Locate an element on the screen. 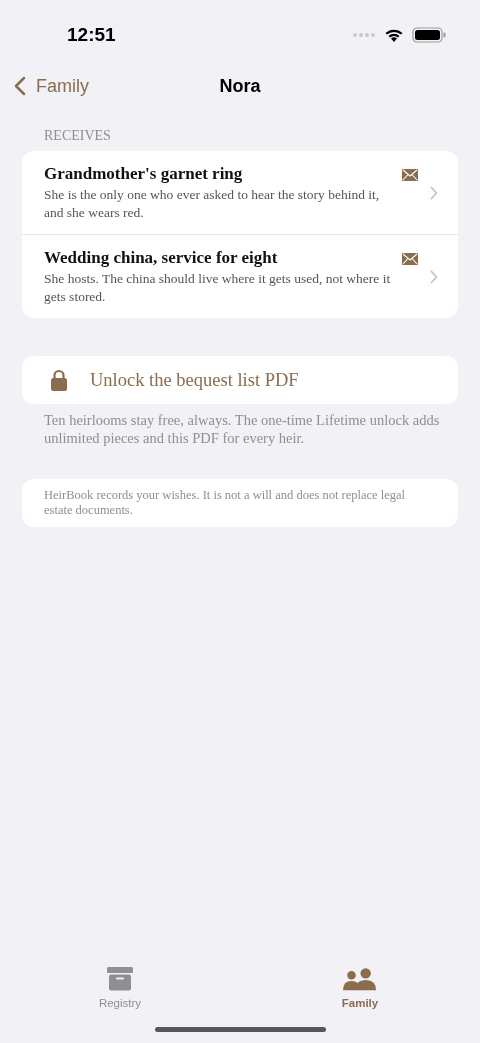 The height and width of the screenshot is (1043, 480). item-note: She is the only one who ever asked to hear the story behind it, and she wears red. is located at coordinates (212, 204).